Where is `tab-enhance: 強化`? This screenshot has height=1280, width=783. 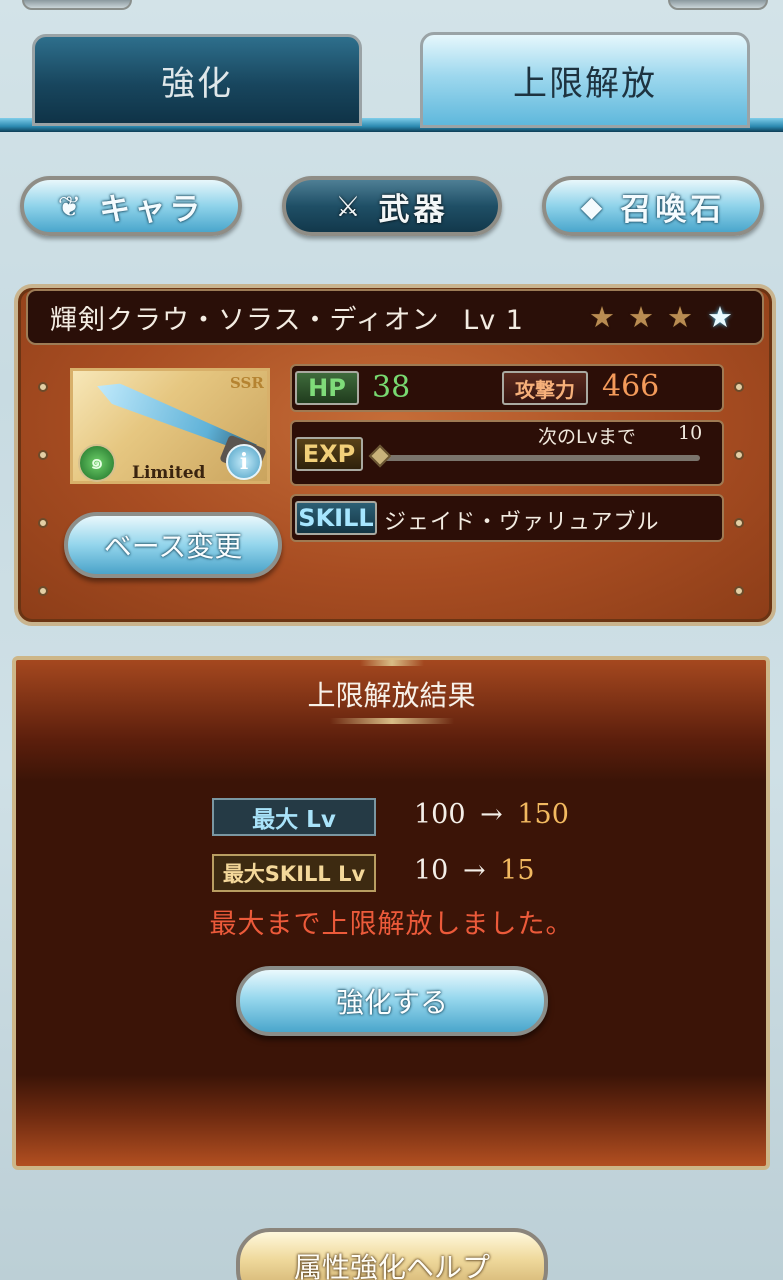 tab-enhance: 強化 is located at coordinates (197, 80).